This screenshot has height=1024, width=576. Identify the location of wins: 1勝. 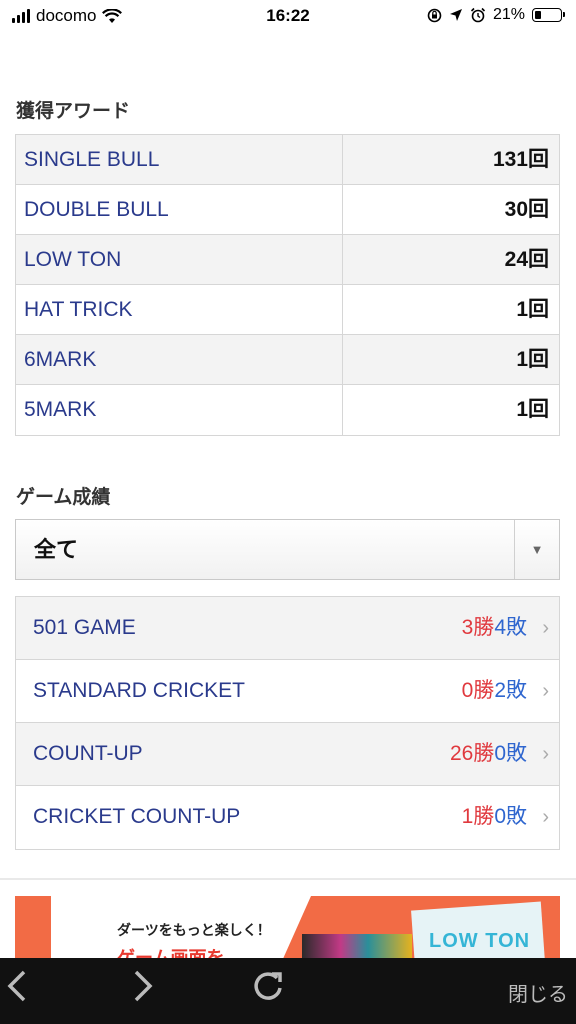
(478, 816).